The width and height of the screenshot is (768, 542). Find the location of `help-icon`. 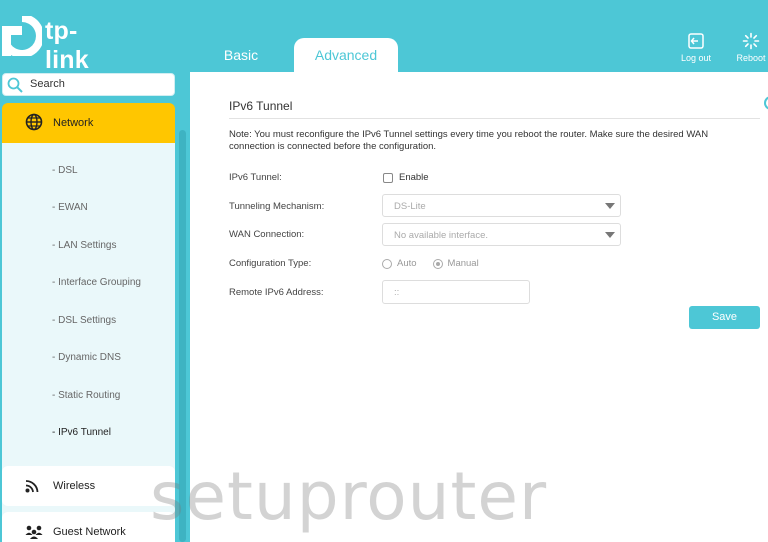

help-icon is located at coordinates (766, 103).